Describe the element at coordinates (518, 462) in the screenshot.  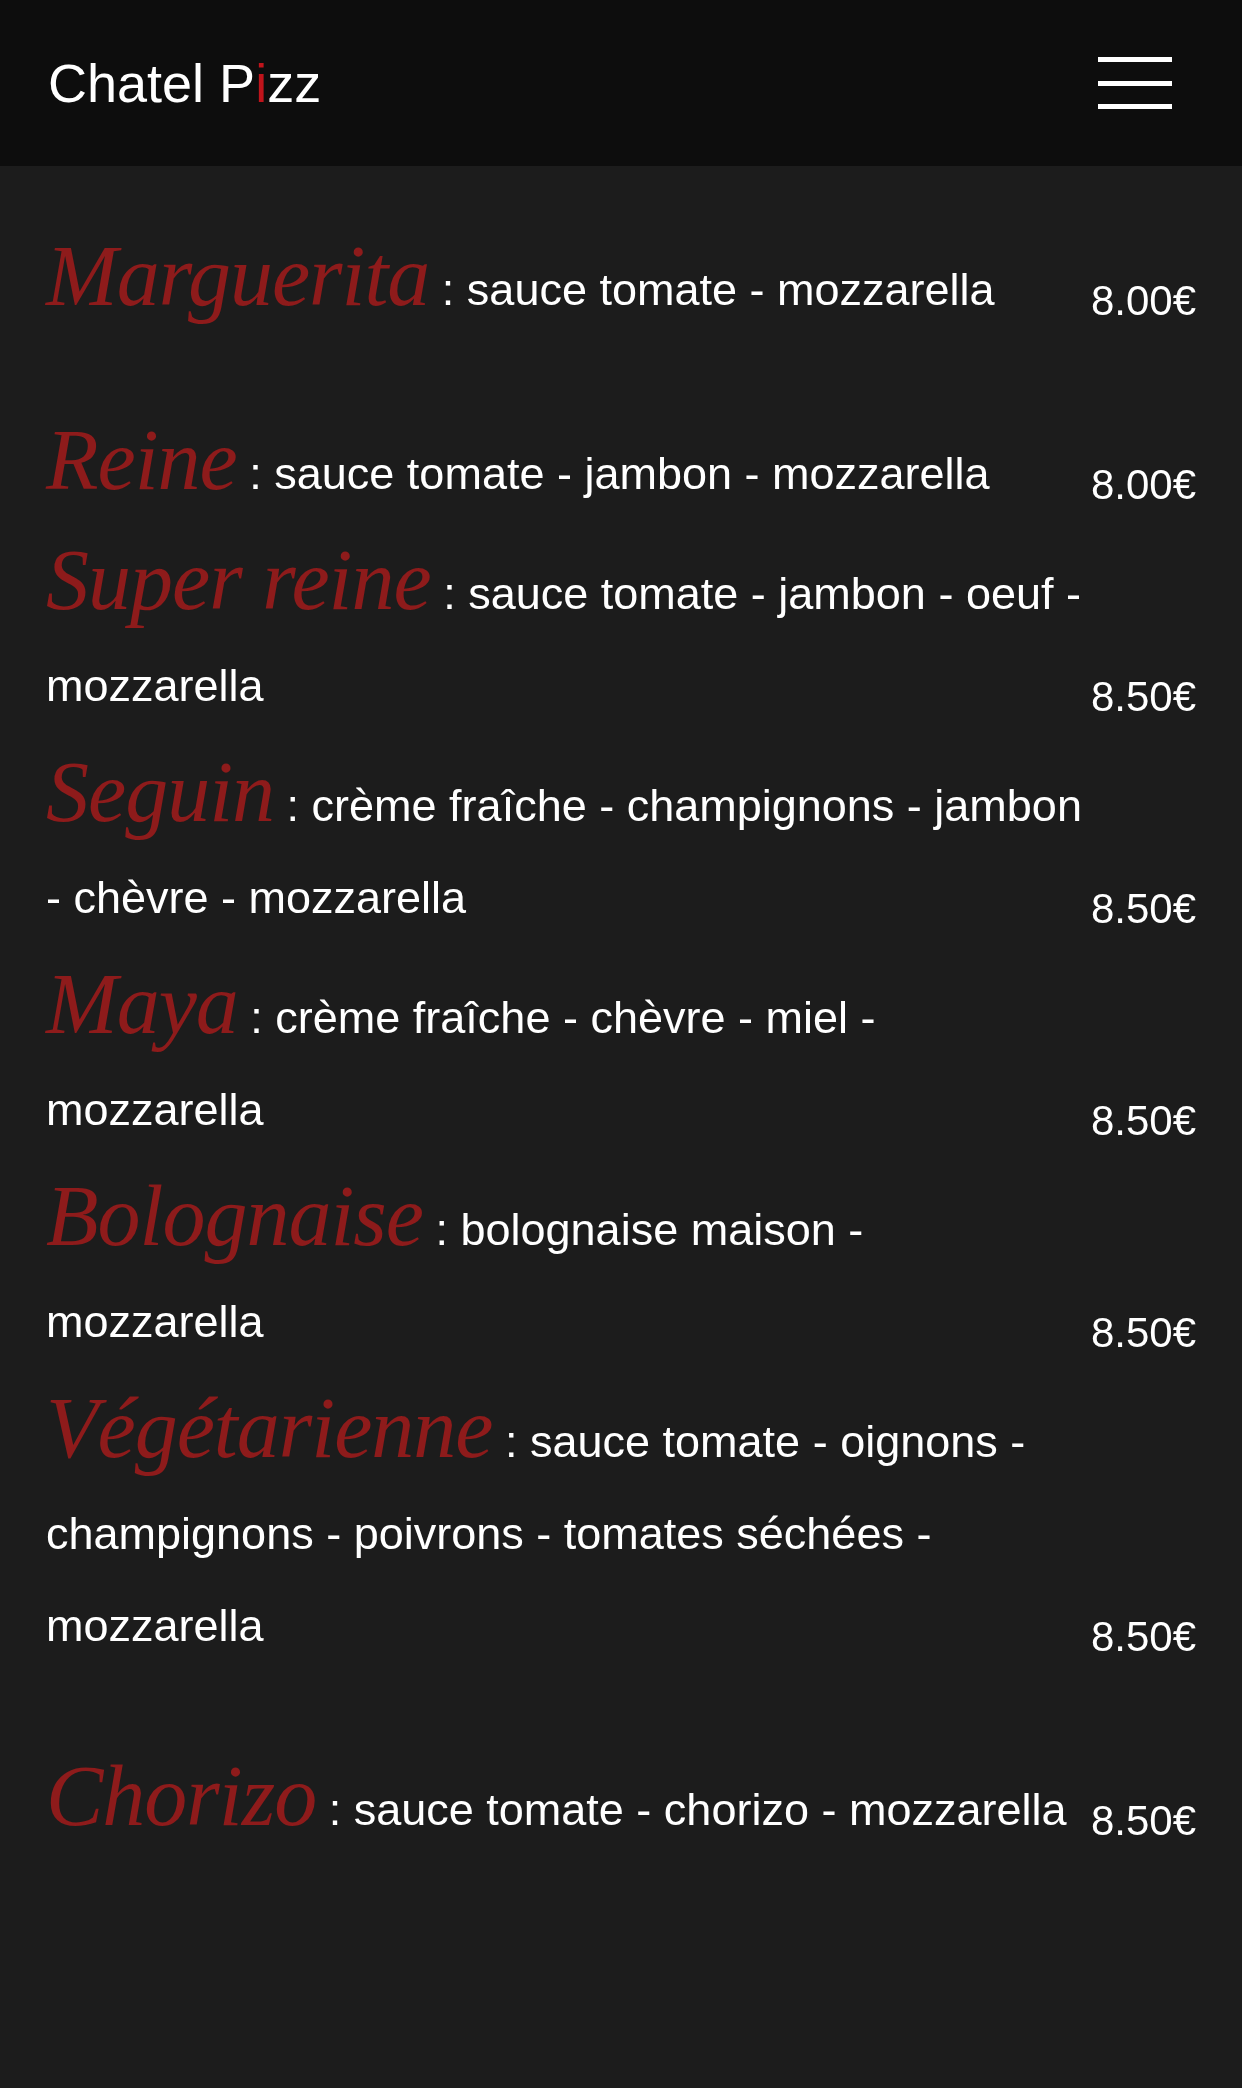
I see `pizza-description: Reine: sauce tomate - jambon - mozzarella` at that location.